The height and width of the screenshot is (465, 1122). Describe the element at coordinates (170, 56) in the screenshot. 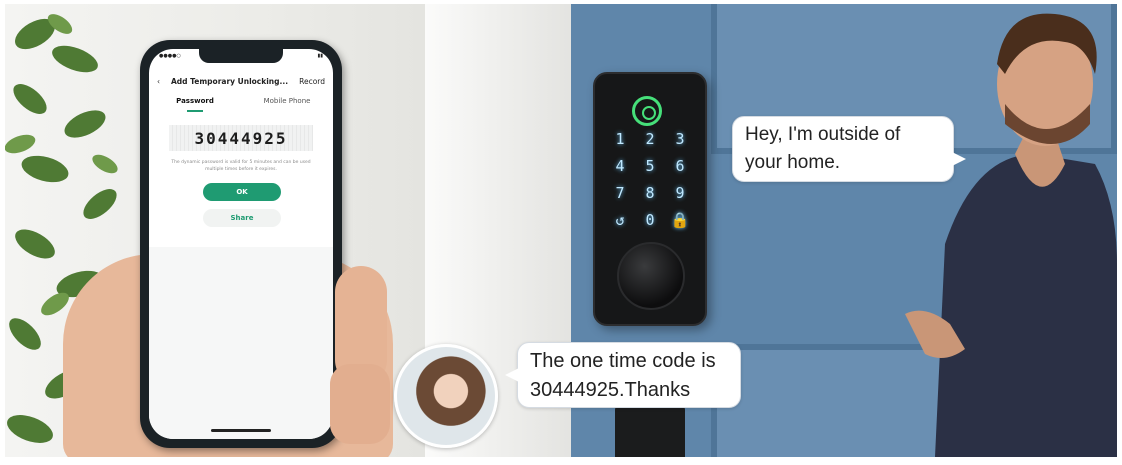

I see `signal-indicator: ●●●●○` at that location.